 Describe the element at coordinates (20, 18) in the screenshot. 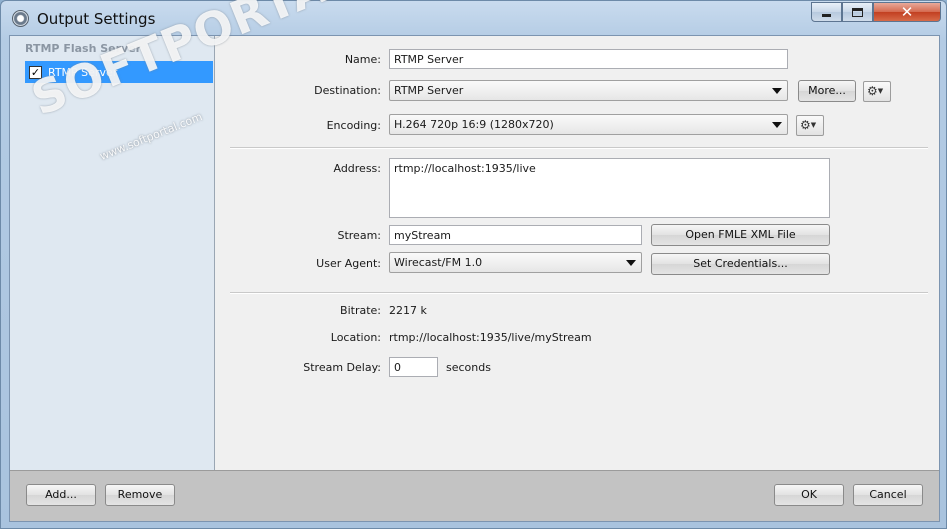

I see `app-icon` at that location.